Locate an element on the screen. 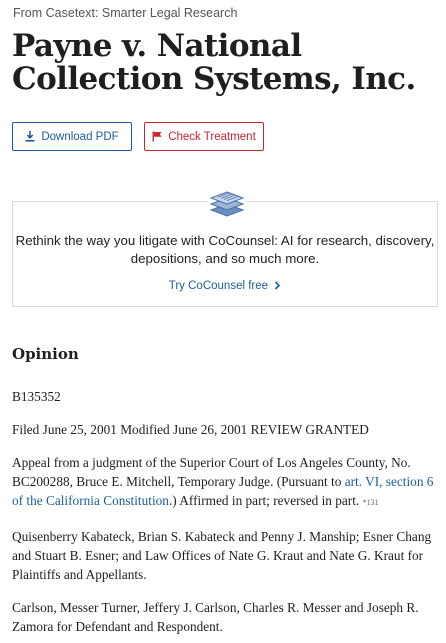 The height and width of the screenshot is (643, 446). page-marker: *131 is located at coordinates (370, 502).